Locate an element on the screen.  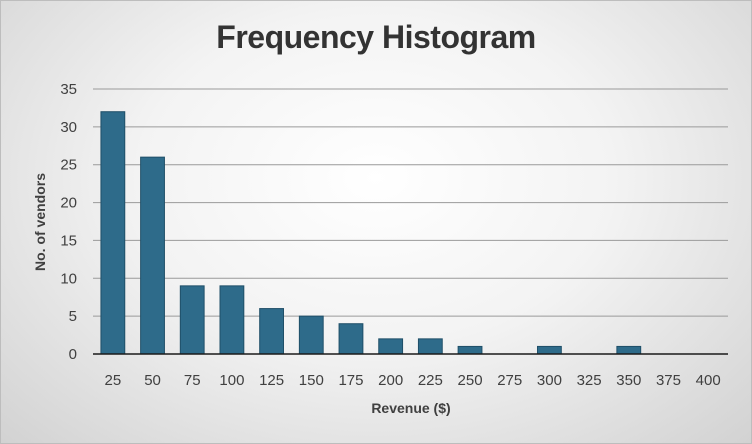
y-tick-label: 30 is located at coordinates (68, 127).